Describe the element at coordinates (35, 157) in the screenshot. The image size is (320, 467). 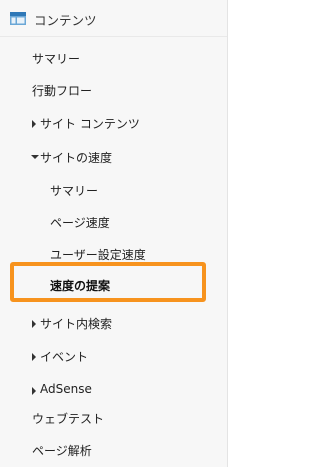
I see `collapse-caret-icon` at that location.